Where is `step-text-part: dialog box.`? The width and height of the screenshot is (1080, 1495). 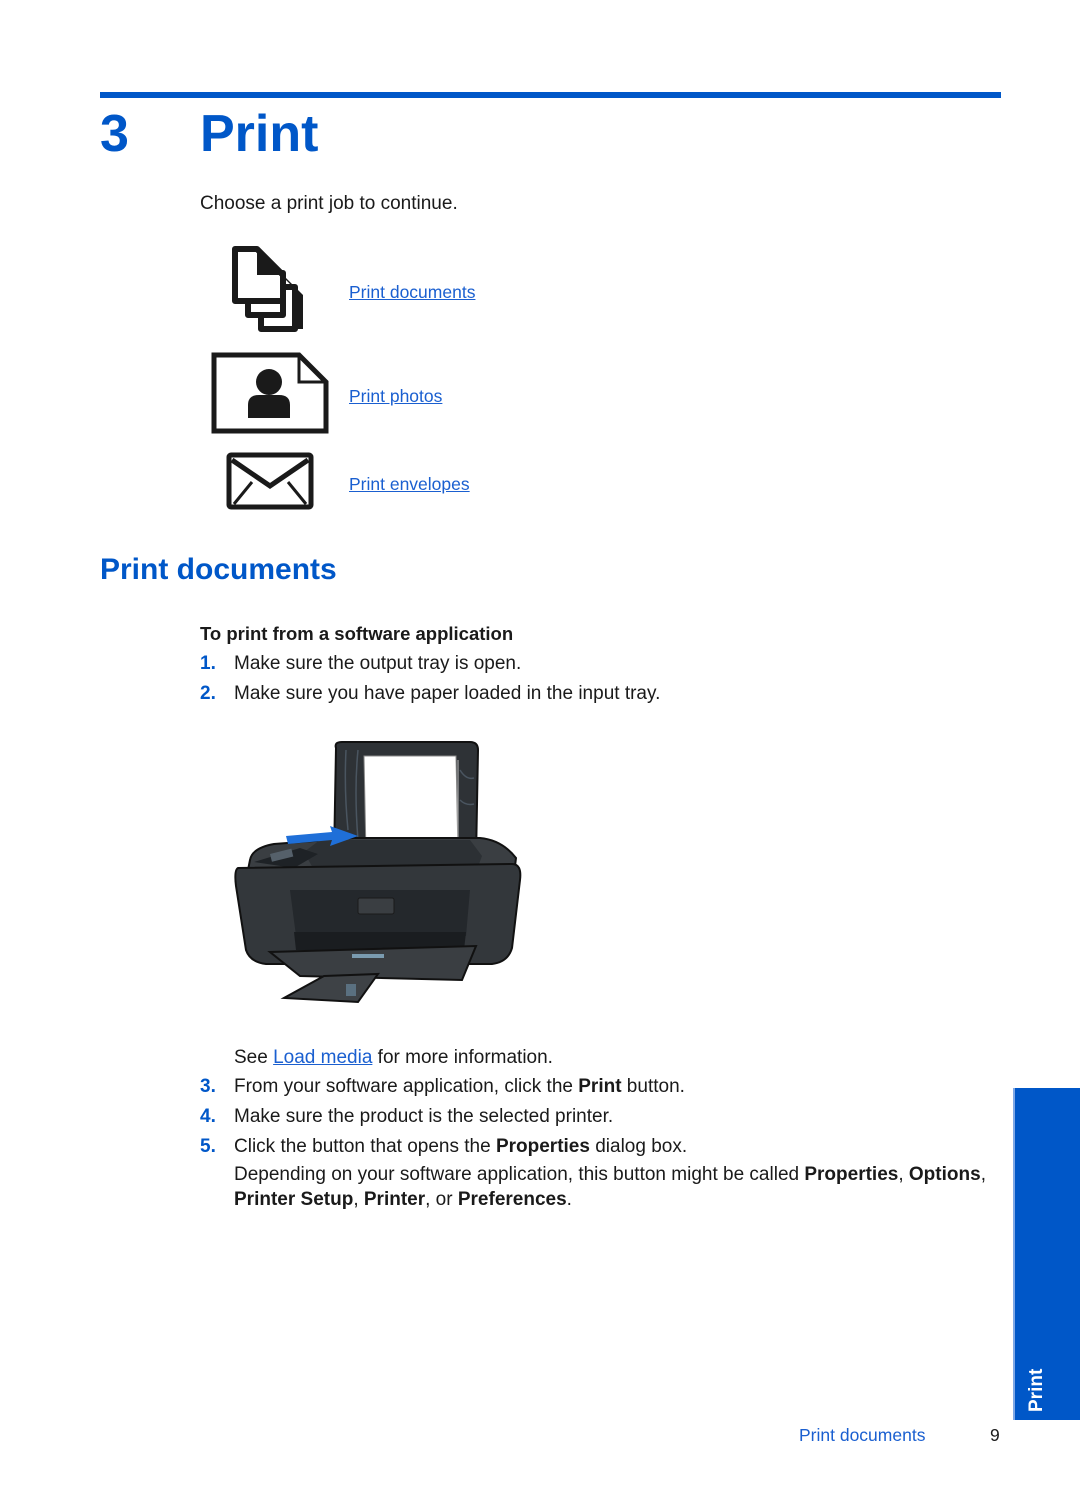 step-text-part: dialog box. is located at coordinates (638, 1146).